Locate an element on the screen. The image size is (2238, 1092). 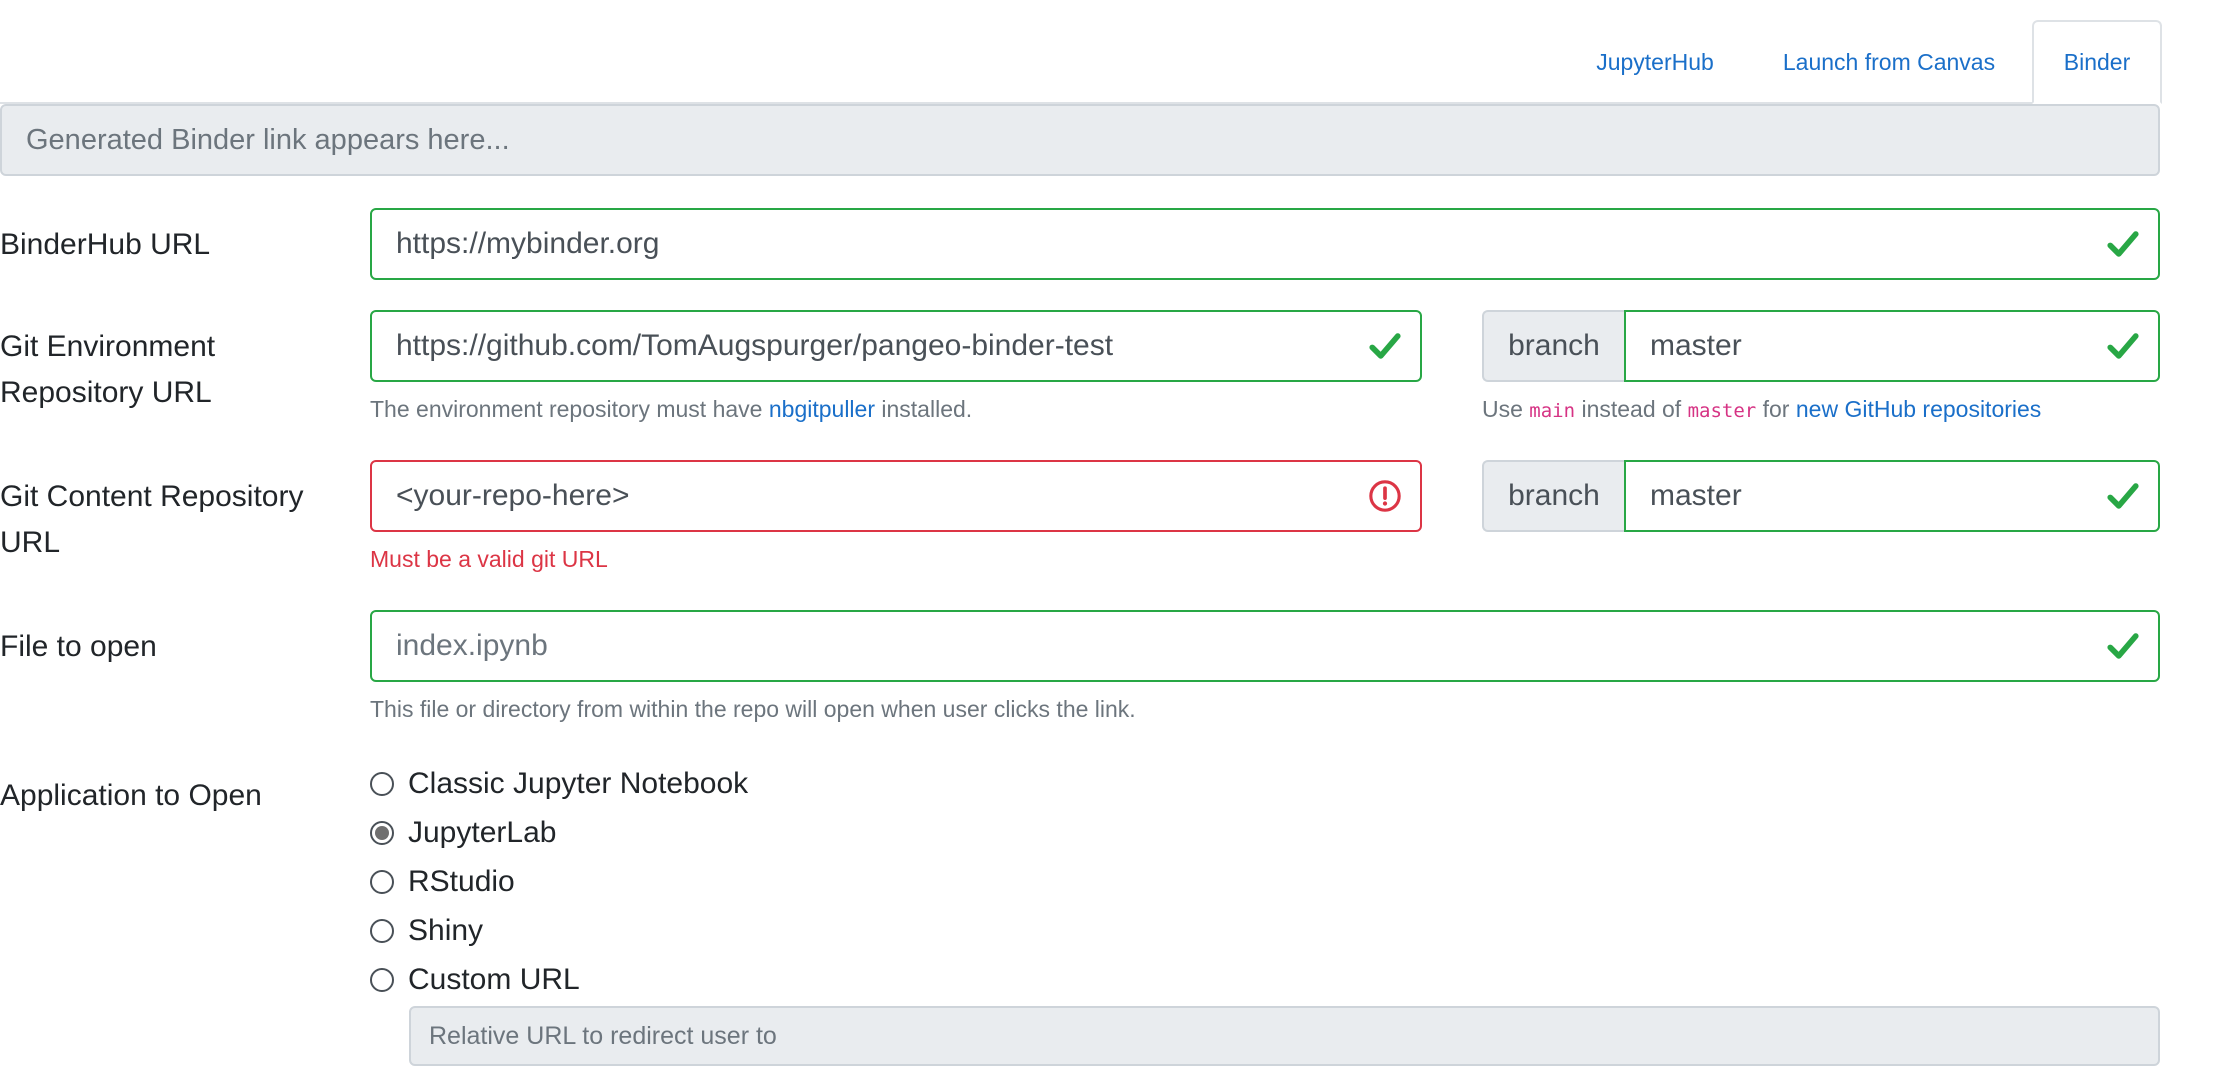
radio-button-selected is located at coordinates (382, 833).